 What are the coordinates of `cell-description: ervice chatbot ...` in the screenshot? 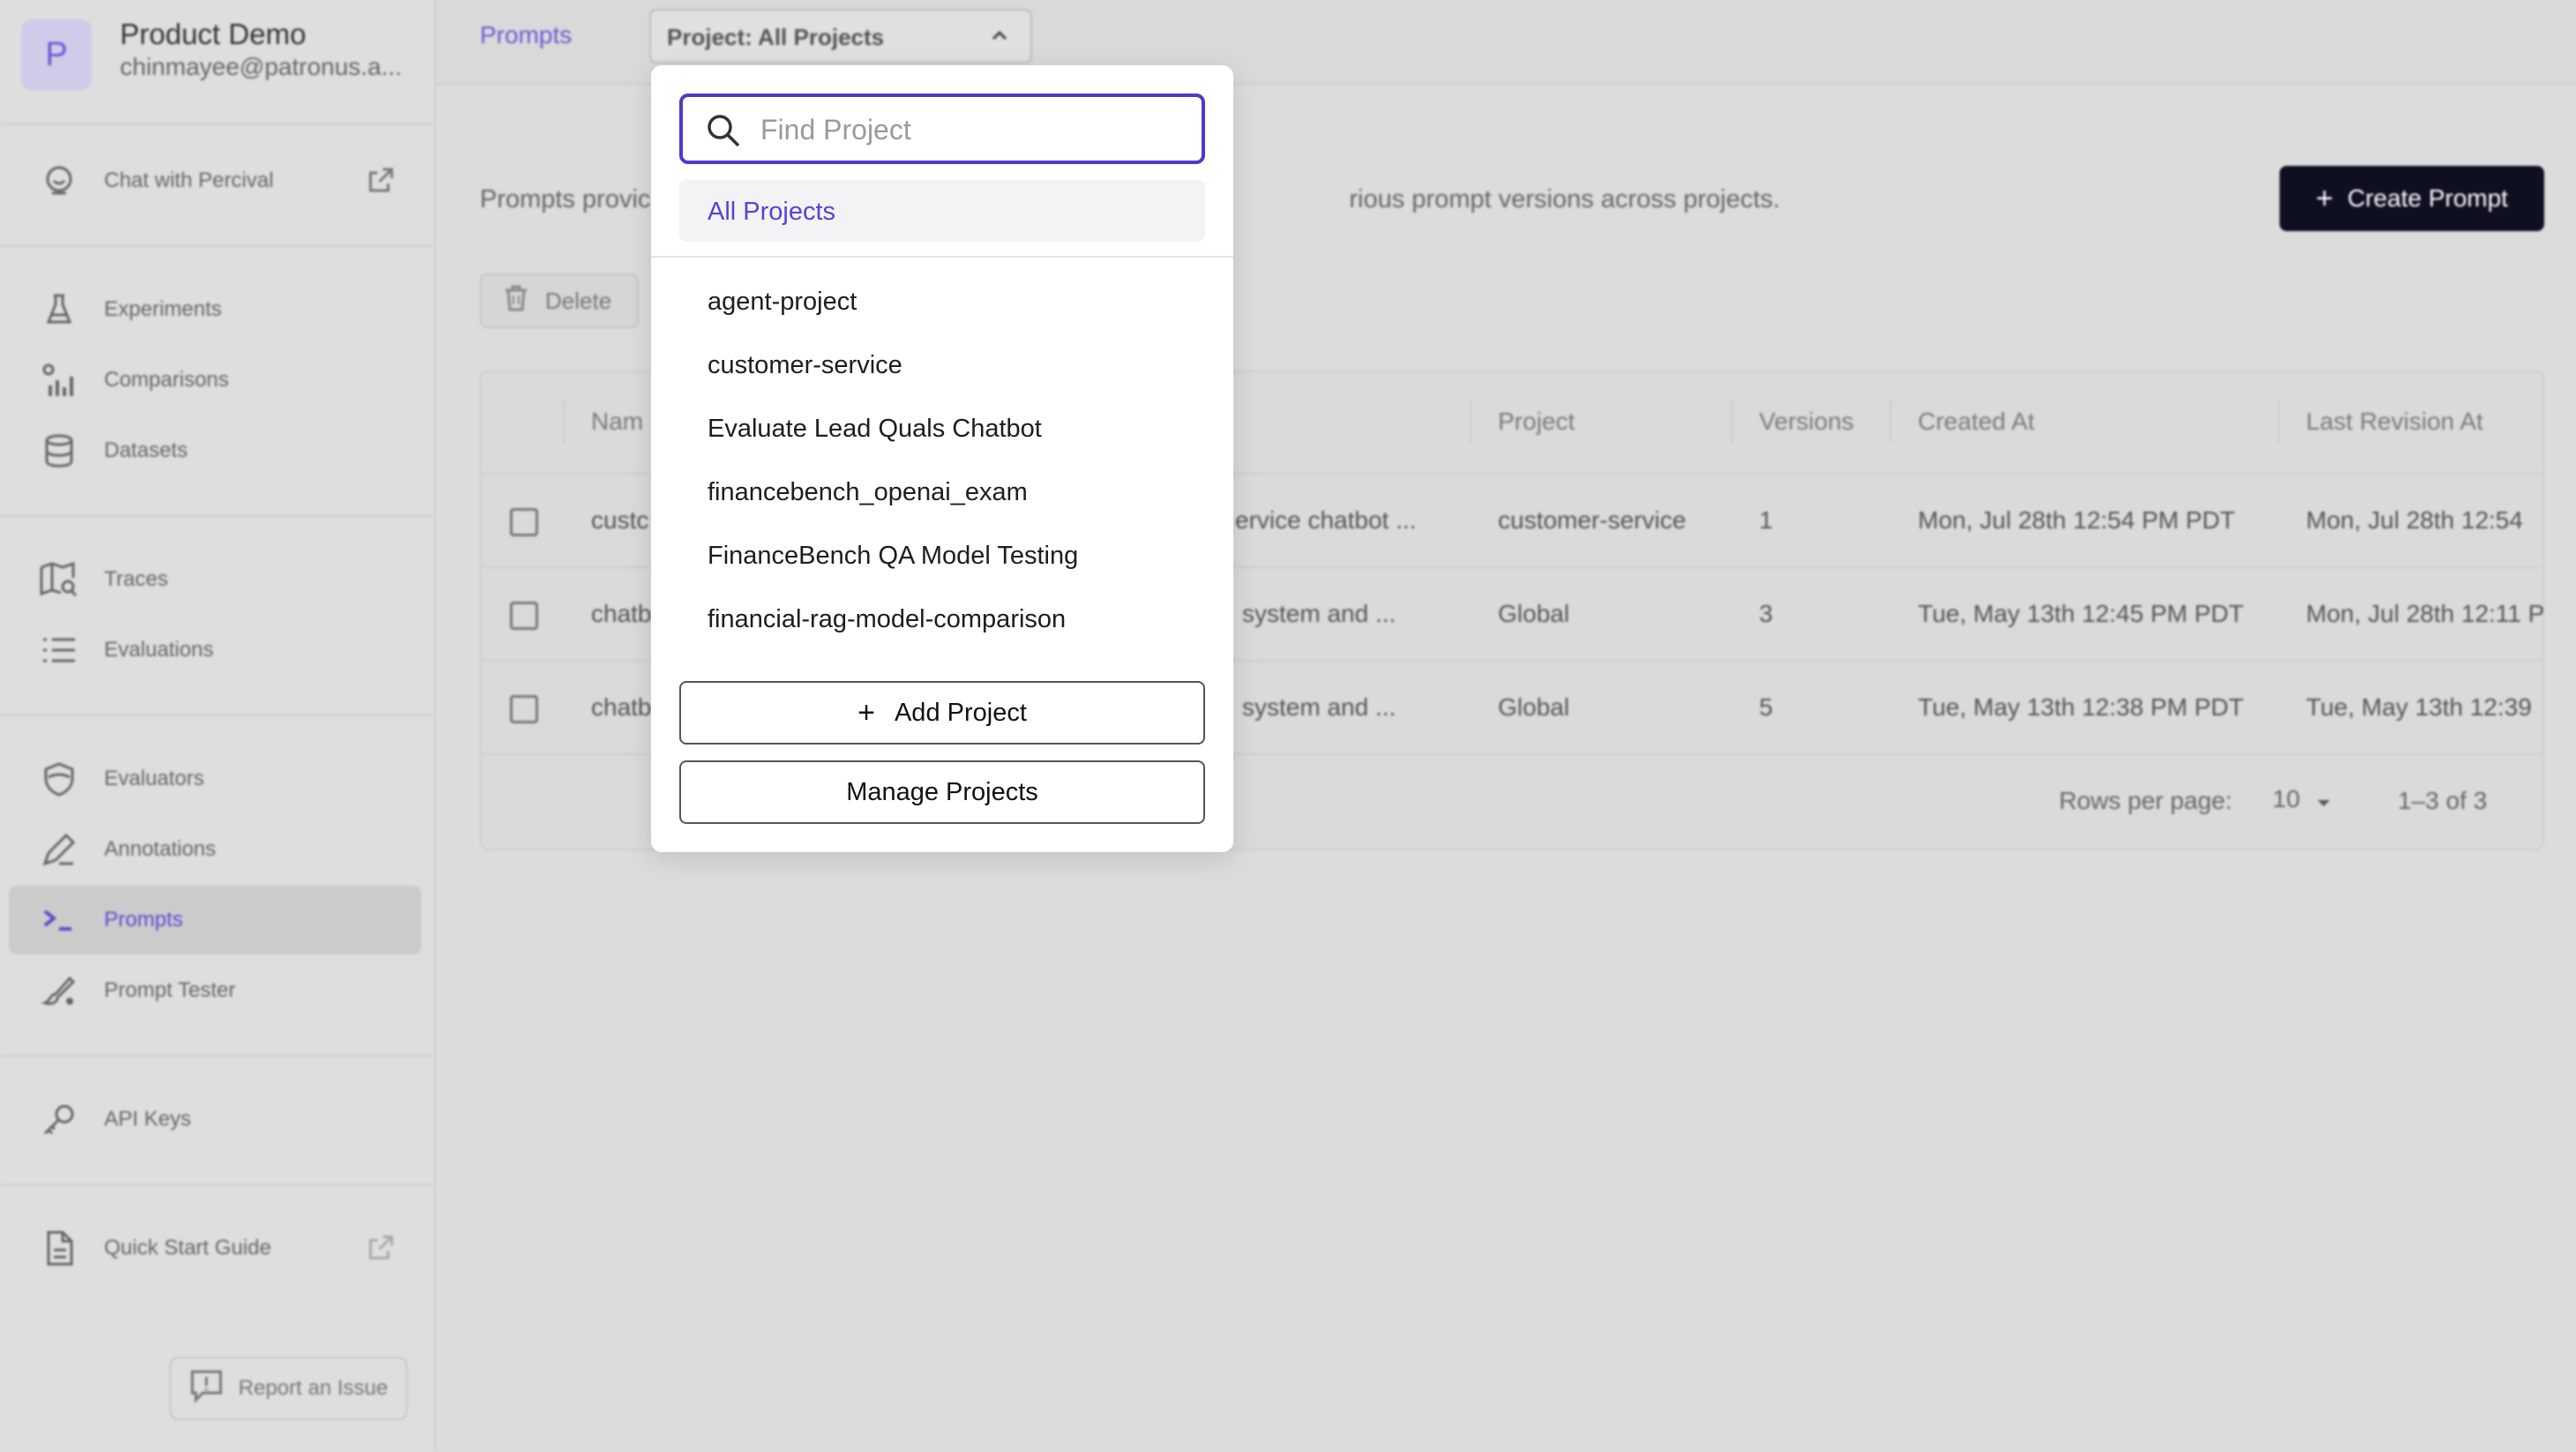 It's located at (1326, 520).